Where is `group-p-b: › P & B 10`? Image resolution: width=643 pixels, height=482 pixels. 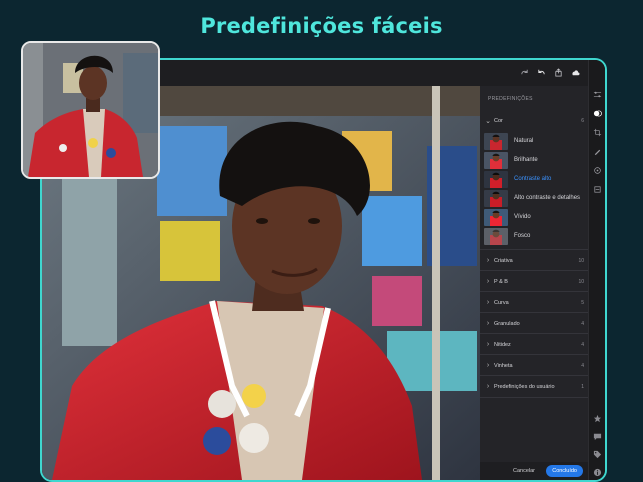 group-p-b: › P & B 10 is located at coordinates (534, 281).